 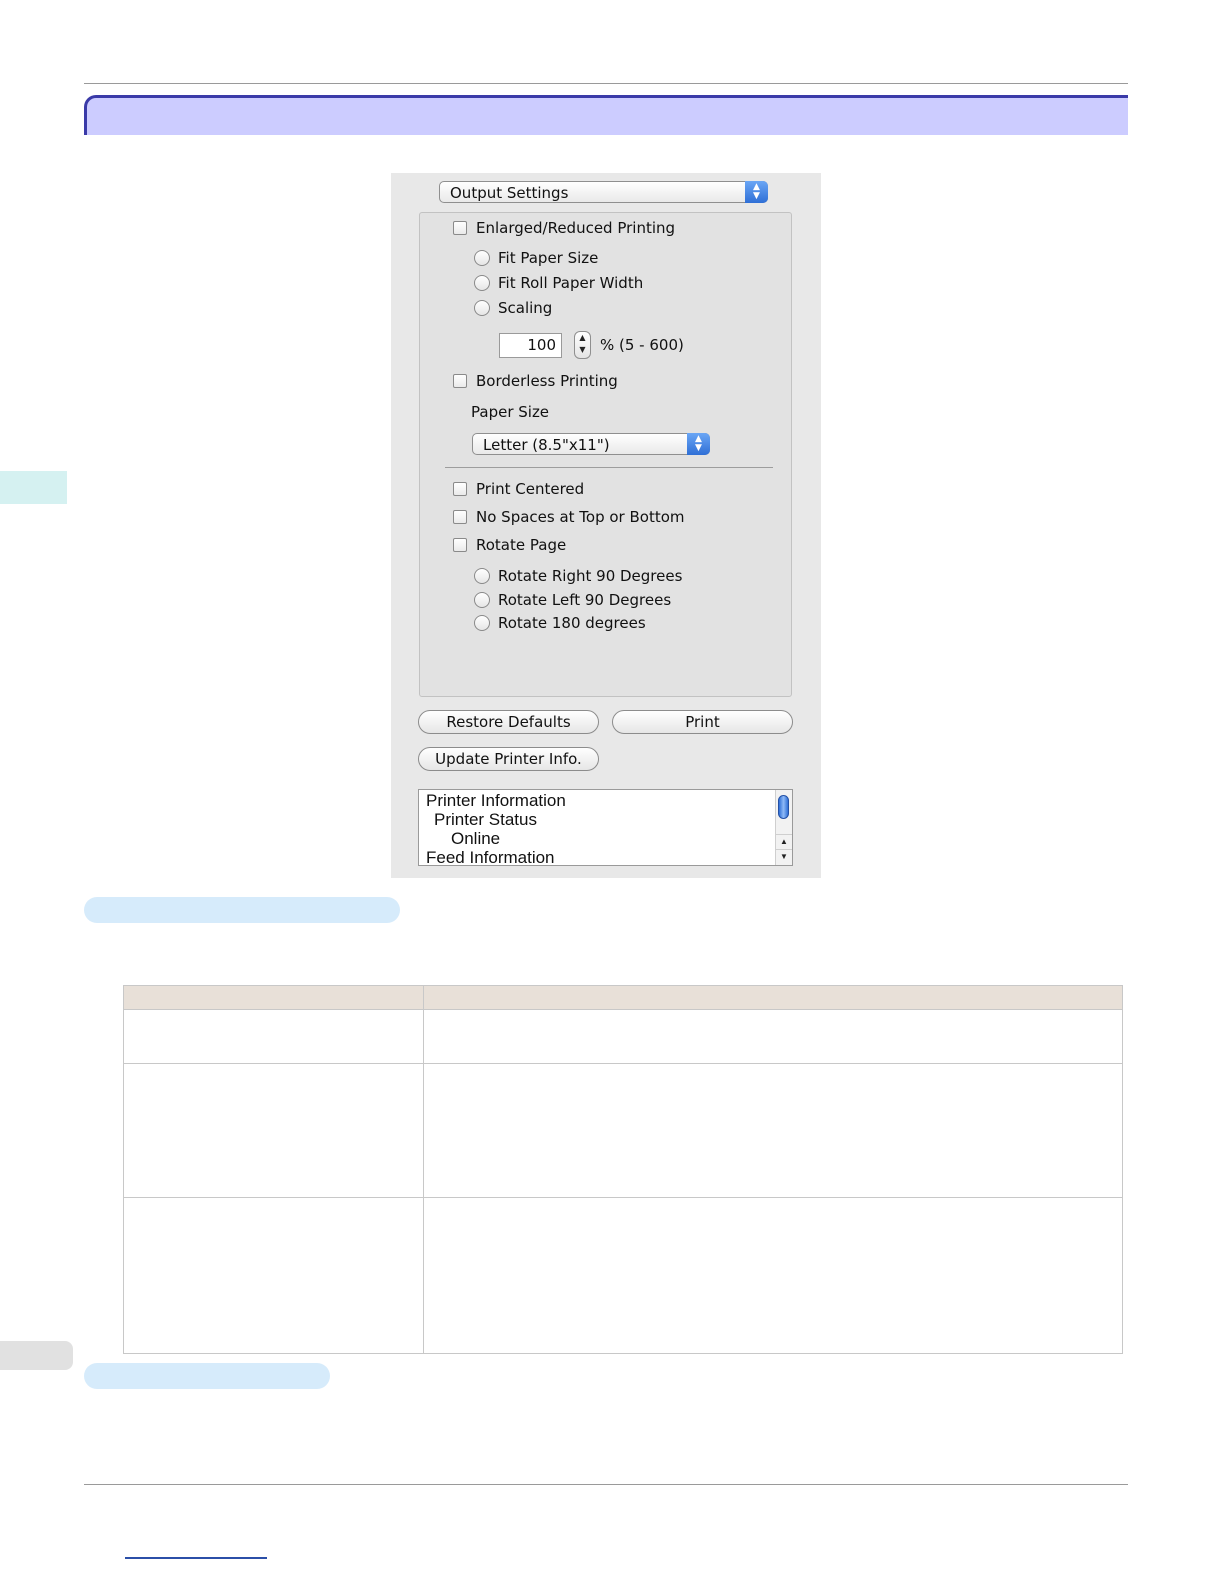 What do you see at coordinates (530, 489) in the screenshot?
I see `print-centered-label: Print Centered` at bounding box center [530, 489].